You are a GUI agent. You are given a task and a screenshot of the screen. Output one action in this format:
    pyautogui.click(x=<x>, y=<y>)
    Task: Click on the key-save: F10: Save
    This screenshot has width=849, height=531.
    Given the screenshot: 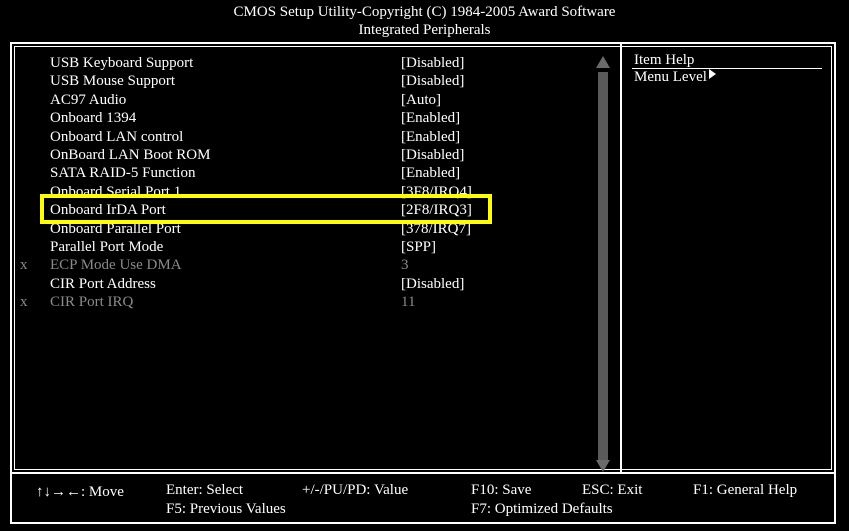 What is the action you would take?
    pyautogui.click(x=501, y=490)
    